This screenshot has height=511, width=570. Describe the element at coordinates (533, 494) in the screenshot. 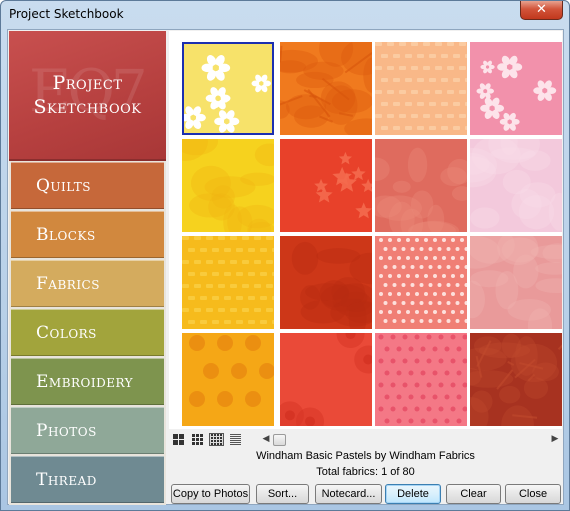

I see `close-button: Close` at that location.